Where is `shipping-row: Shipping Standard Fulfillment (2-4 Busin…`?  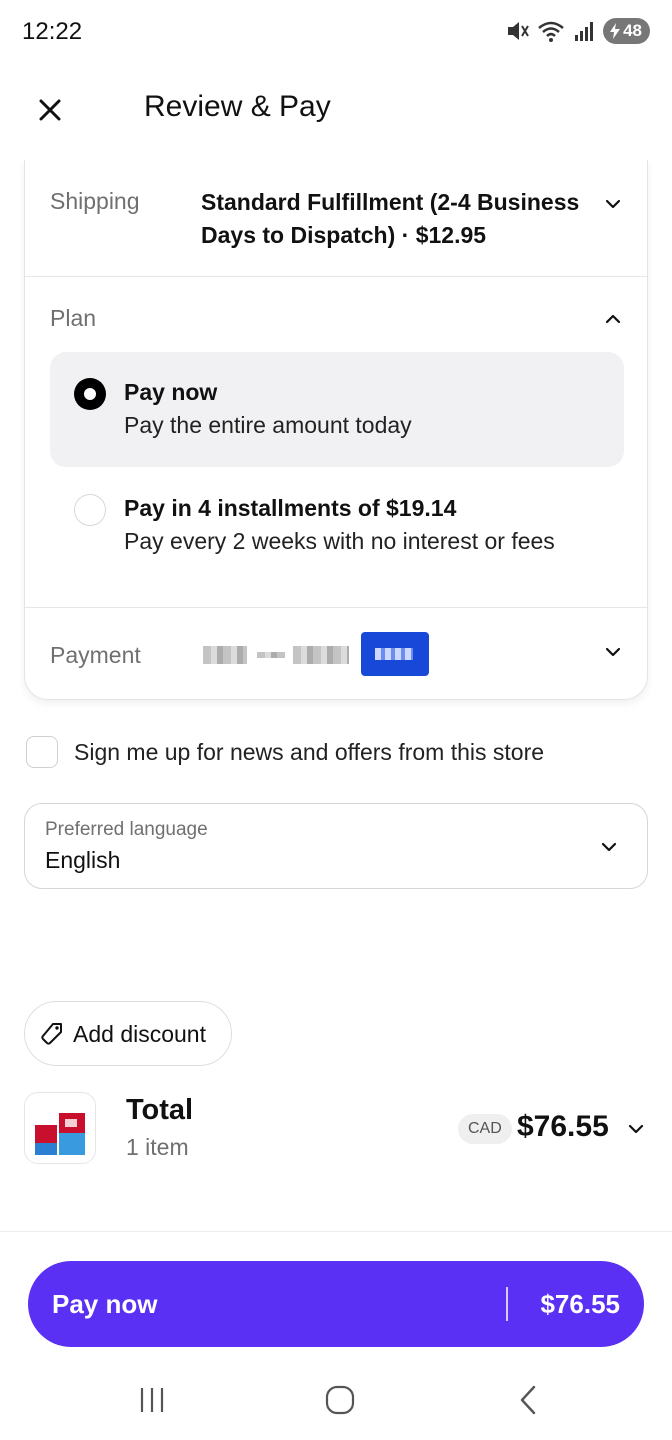
shipping-row: Shipping Standard Fulfillment (2-4 Busin… is located at coordinates (336, 218).